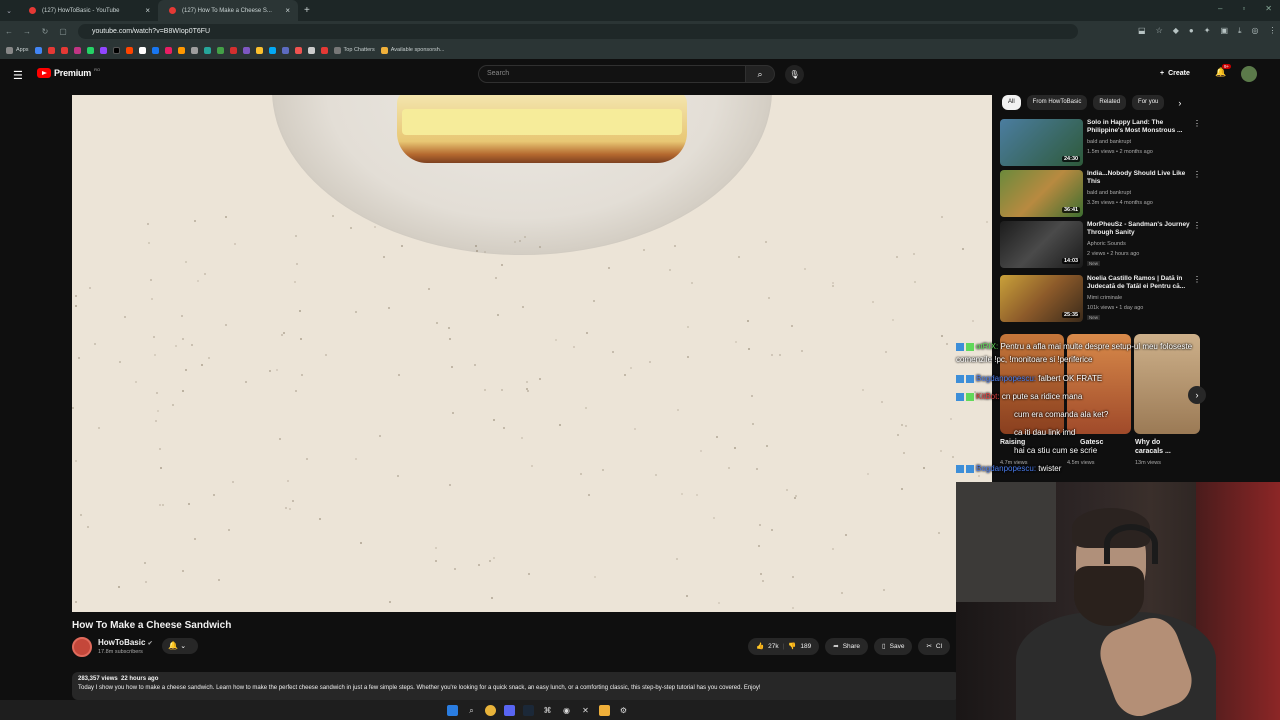 The width and height of the screenshot is (1280, 720). Describe the element at coordinates (155, 50) in the screenshot. I see `facebook-bookmark-icon` at that location.